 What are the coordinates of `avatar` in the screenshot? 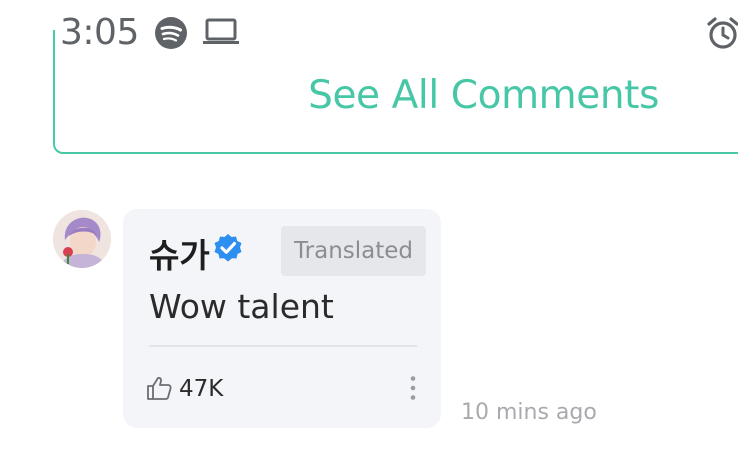 It's located at (82, 239).